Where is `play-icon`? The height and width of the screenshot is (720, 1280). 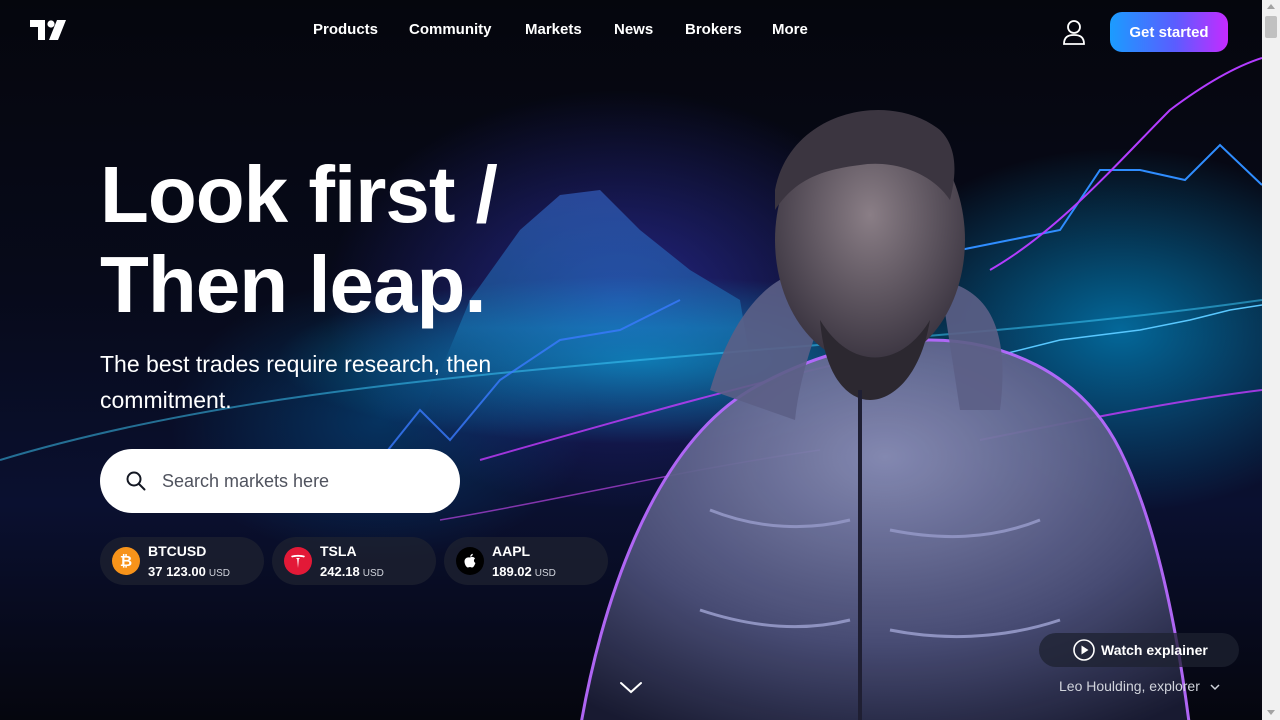
play-icon is located at coordinates (1084, 650).